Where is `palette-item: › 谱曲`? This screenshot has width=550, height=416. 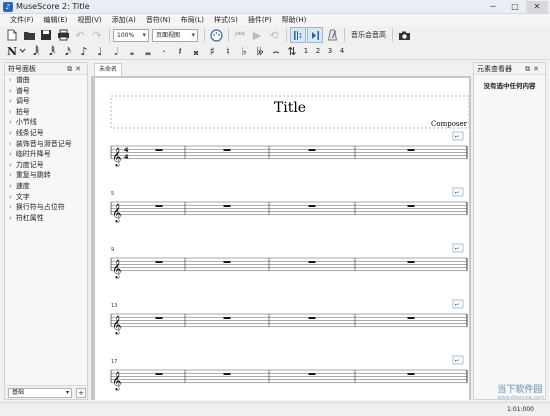 palette-item: › 谱曲 is located at coordinates (46, 80).